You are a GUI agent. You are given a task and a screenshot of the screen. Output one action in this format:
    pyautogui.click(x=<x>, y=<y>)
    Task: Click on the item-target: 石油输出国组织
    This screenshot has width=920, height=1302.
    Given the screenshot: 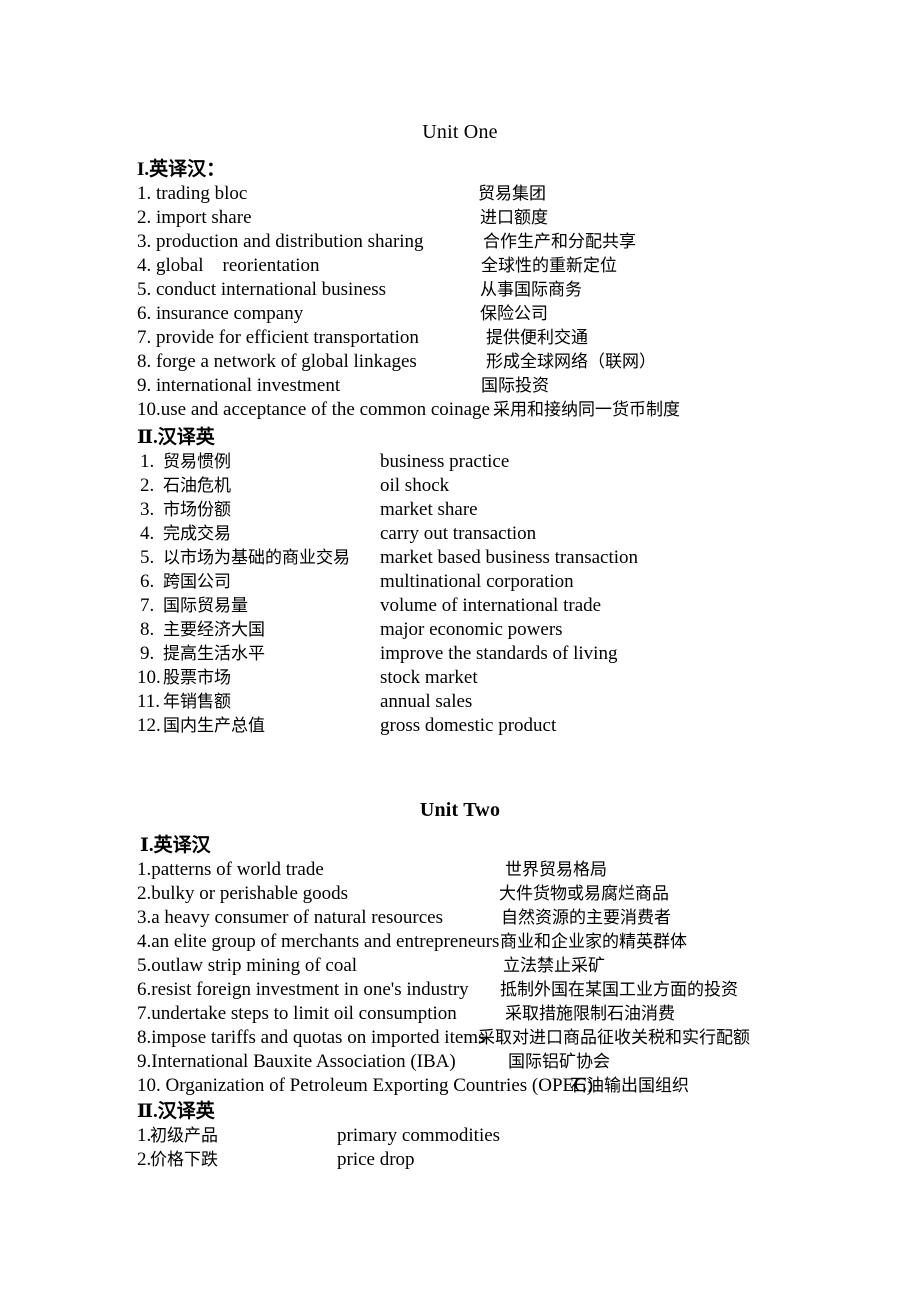 What is the action you would take?
    pyautogui.click(x=629, y=1086)
    